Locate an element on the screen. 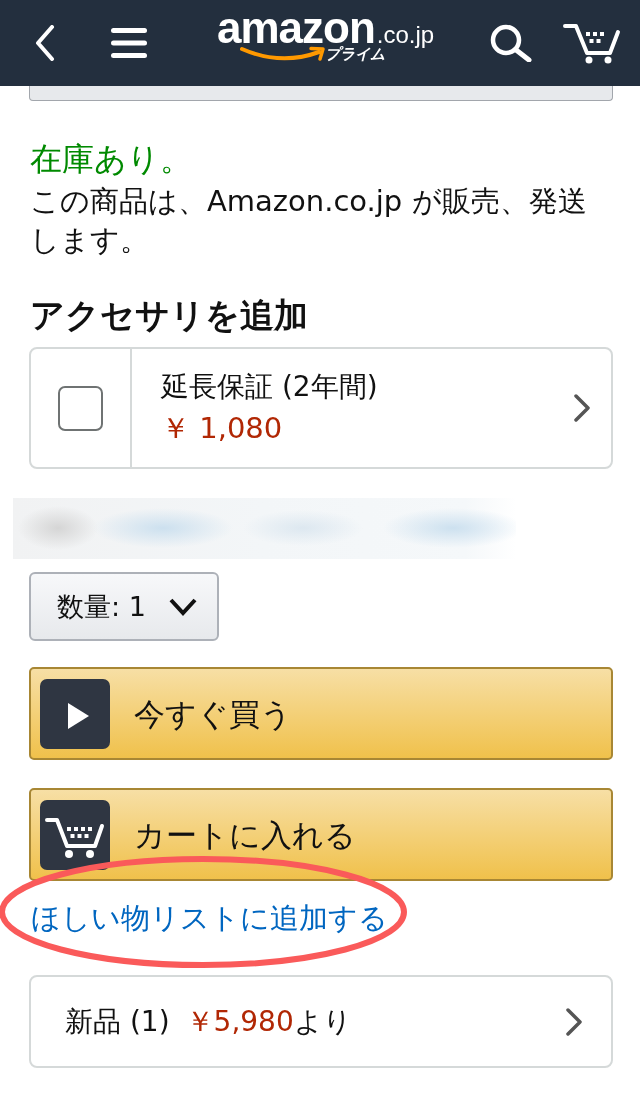  accessory-card: 延長保証 (2年間) ￥ 1,080 is located at coordinates (321, 408).